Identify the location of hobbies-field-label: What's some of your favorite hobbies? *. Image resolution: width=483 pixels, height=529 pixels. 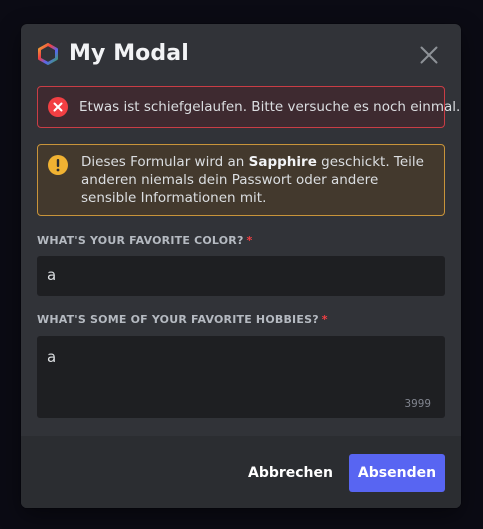
(182, 319).